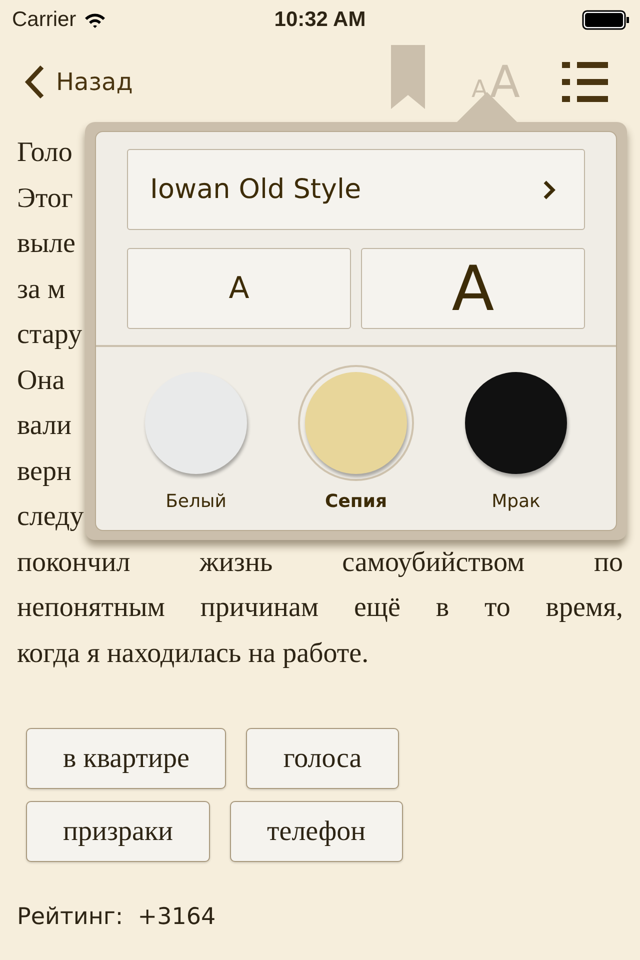  I want to click on rating-text: Рейтинг: +3164, so click(116, 916).